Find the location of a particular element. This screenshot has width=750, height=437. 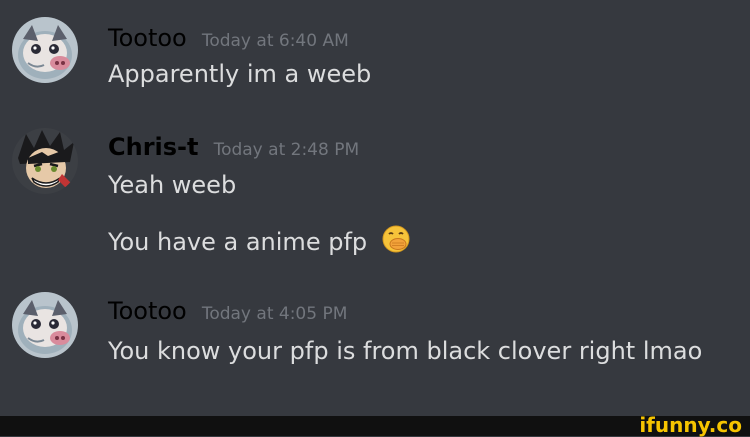

timestamp: Today at 2:48 PM is located at coordinates (286, 150).